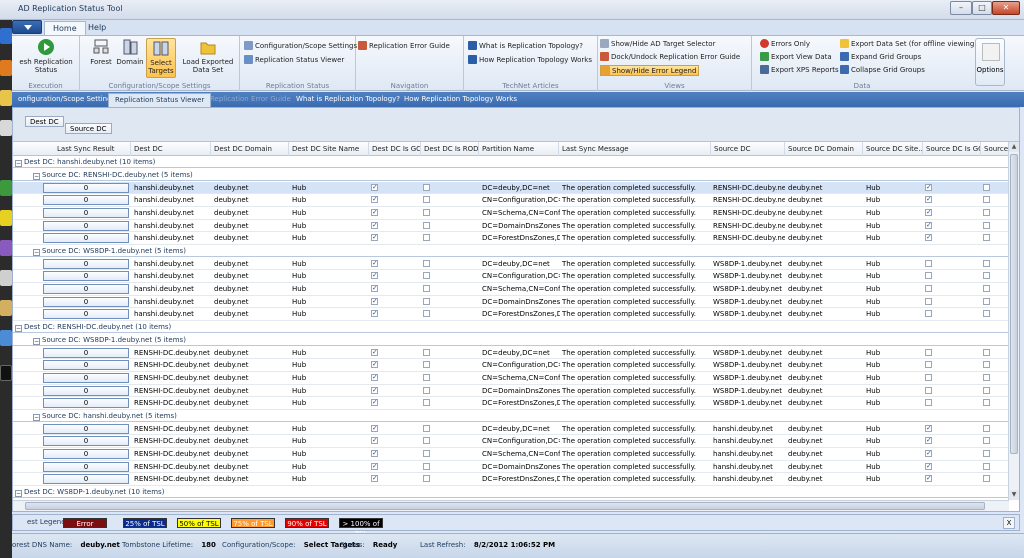 The width and height of the screenshot is (1024, 558). Describe the element at coordinates (796, 57) in the screenshot. I see `export-view-data-button: Export View Data` at that location.